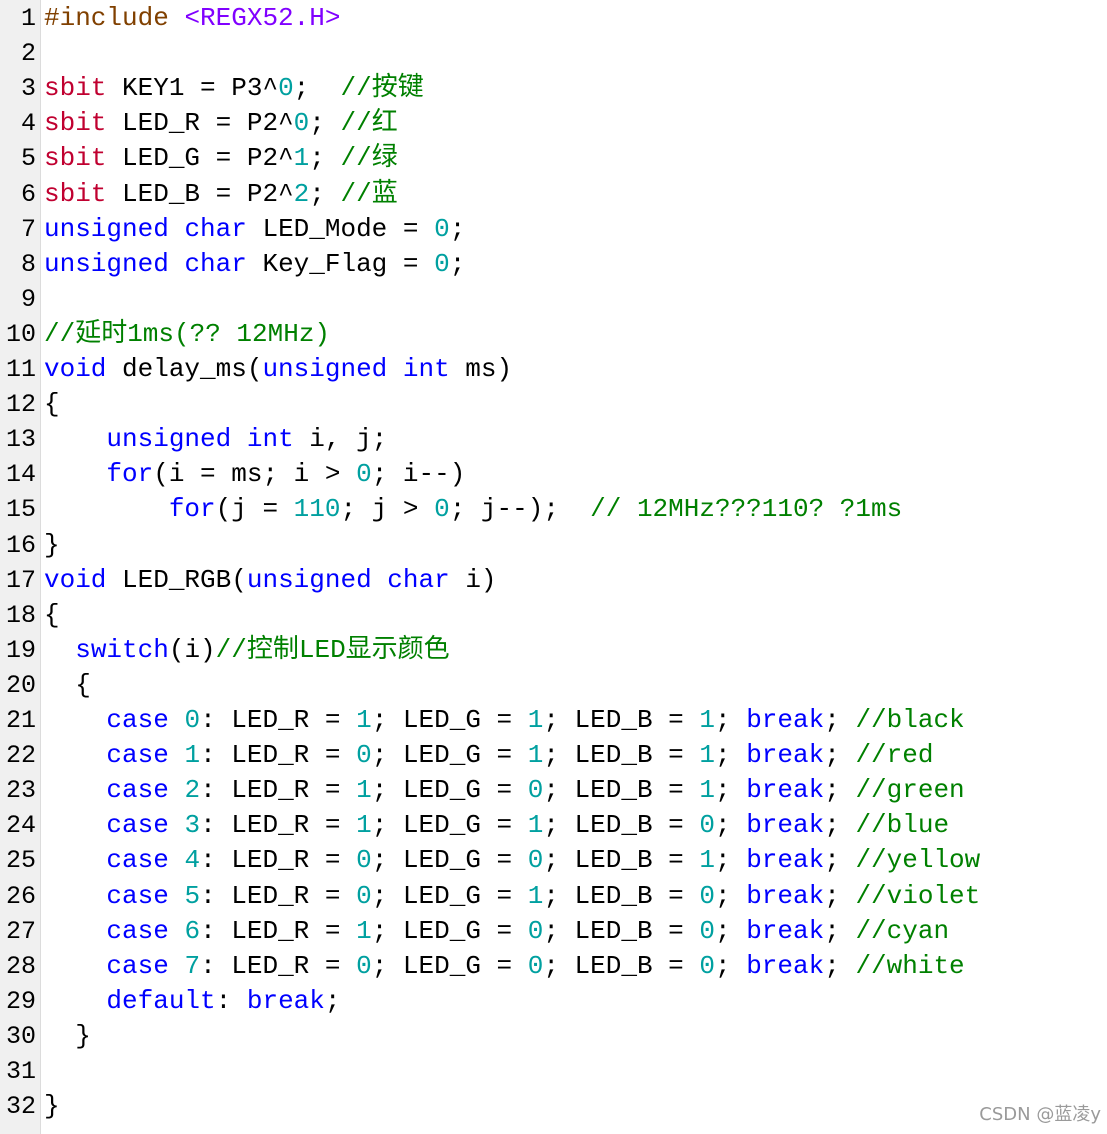 The height and width of the screenshot is (1134, 1107). What do you see at coordinates (553, 194) in the screenshot?
I see `code-line: 6 sbit LED_B = P2^2; //蓝` at bounding box center [553, 194].